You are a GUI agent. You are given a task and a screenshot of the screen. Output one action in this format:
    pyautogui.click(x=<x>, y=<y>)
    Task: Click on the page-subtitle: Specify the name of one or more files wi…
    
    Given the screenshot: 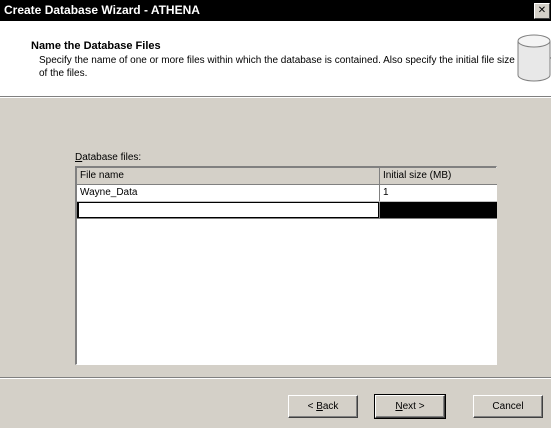 What is the action you would take?
    pyautogui.click(x=295, y=67)
    